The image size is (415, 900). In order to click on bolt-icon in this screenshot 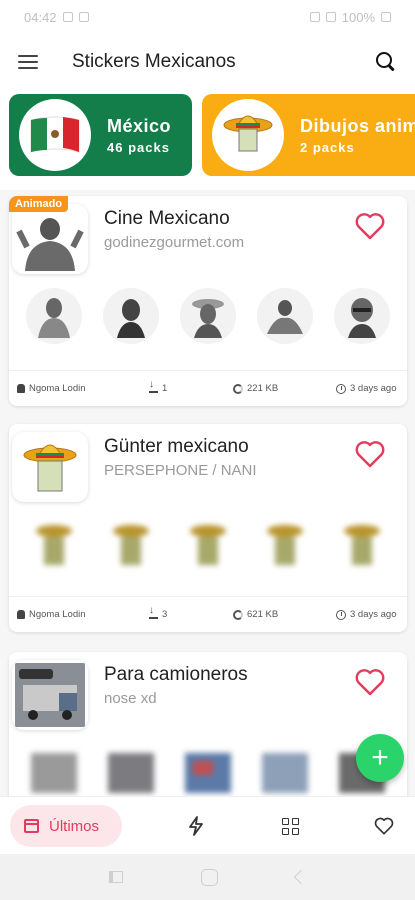, I will do `click(196, 826)`.